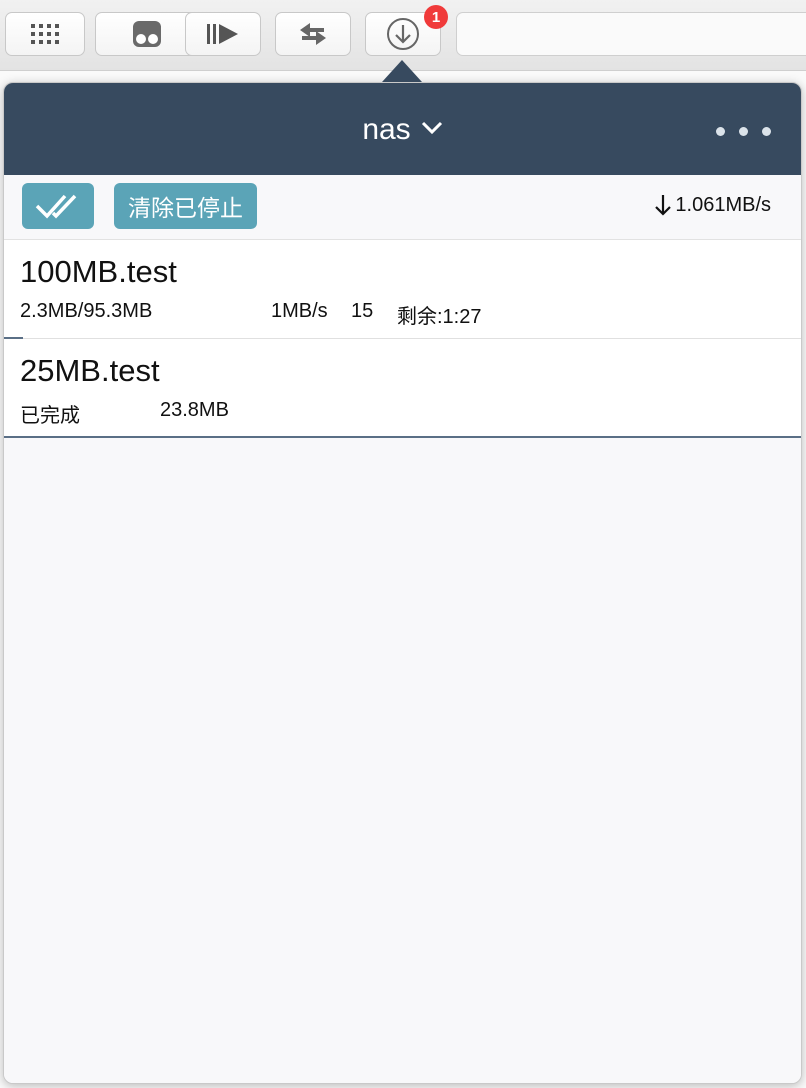 The image size is (806, 1088). I want to click on total-download-speed: 1.061MB/s, so click(712, 205).